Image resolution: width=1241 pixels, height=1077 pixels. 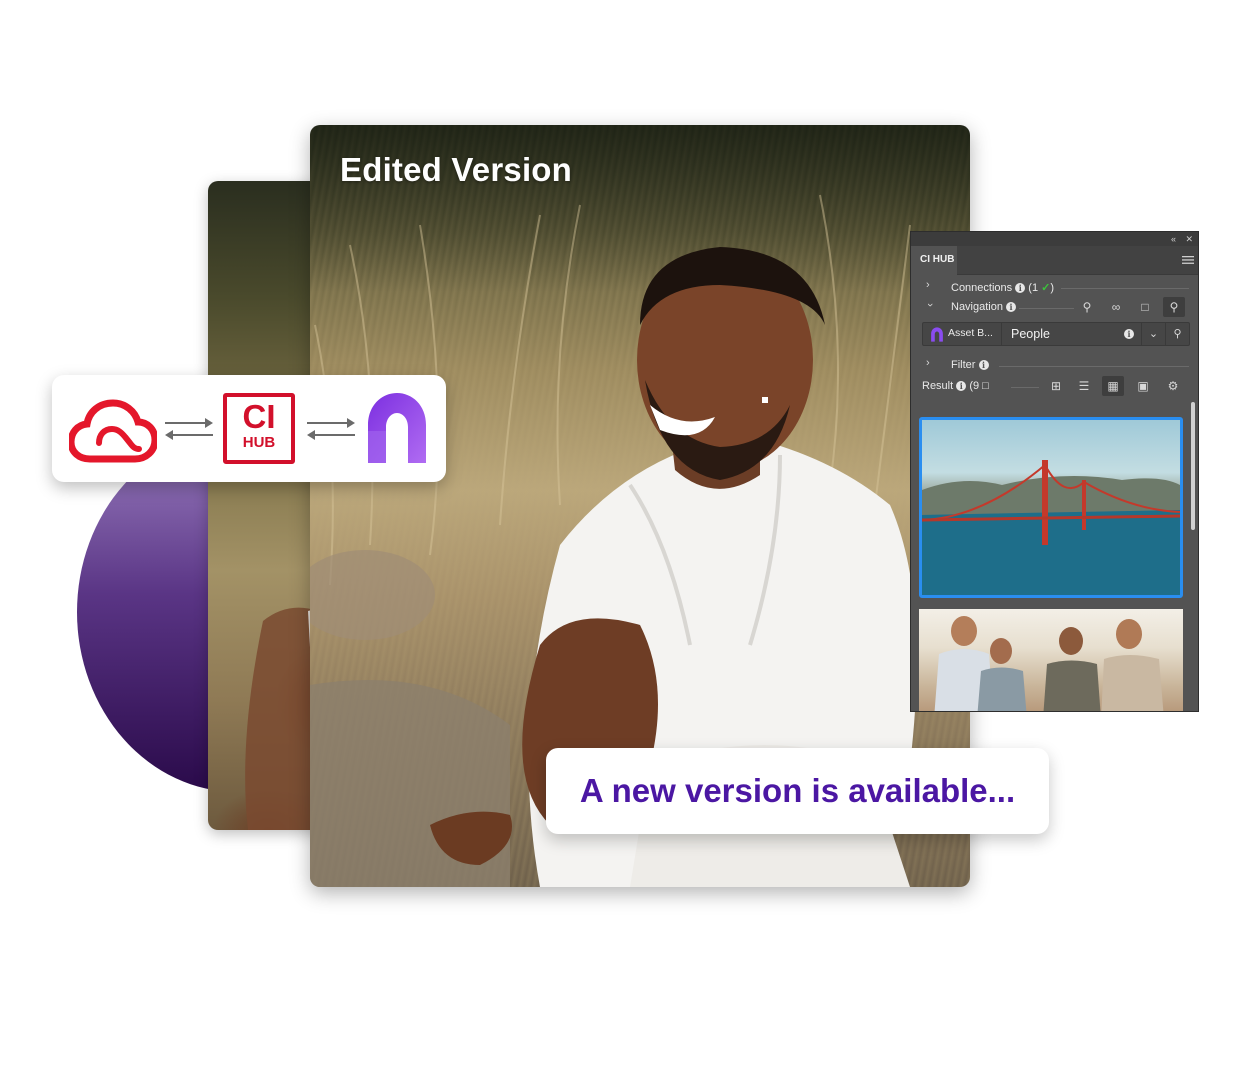 What do you see at coordinates (1153, 334) in the screenshot?
I see `chevron-down-icon: ⌄` at bounding box center [1153, 334].